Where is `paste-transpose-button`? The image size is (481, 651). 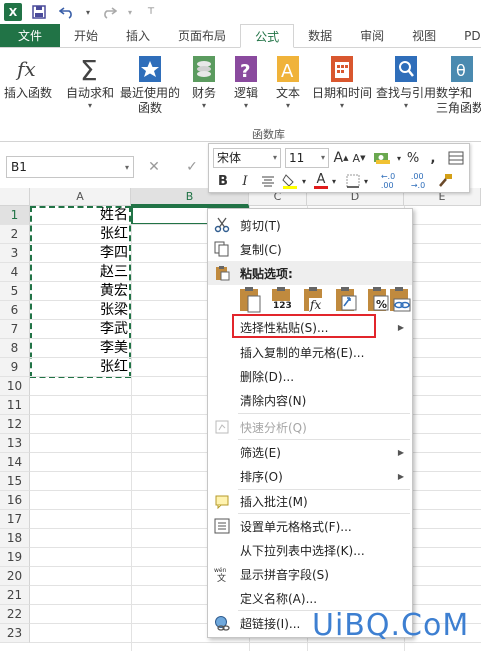 paste-transpose-button is located at coordinates (346, 300).